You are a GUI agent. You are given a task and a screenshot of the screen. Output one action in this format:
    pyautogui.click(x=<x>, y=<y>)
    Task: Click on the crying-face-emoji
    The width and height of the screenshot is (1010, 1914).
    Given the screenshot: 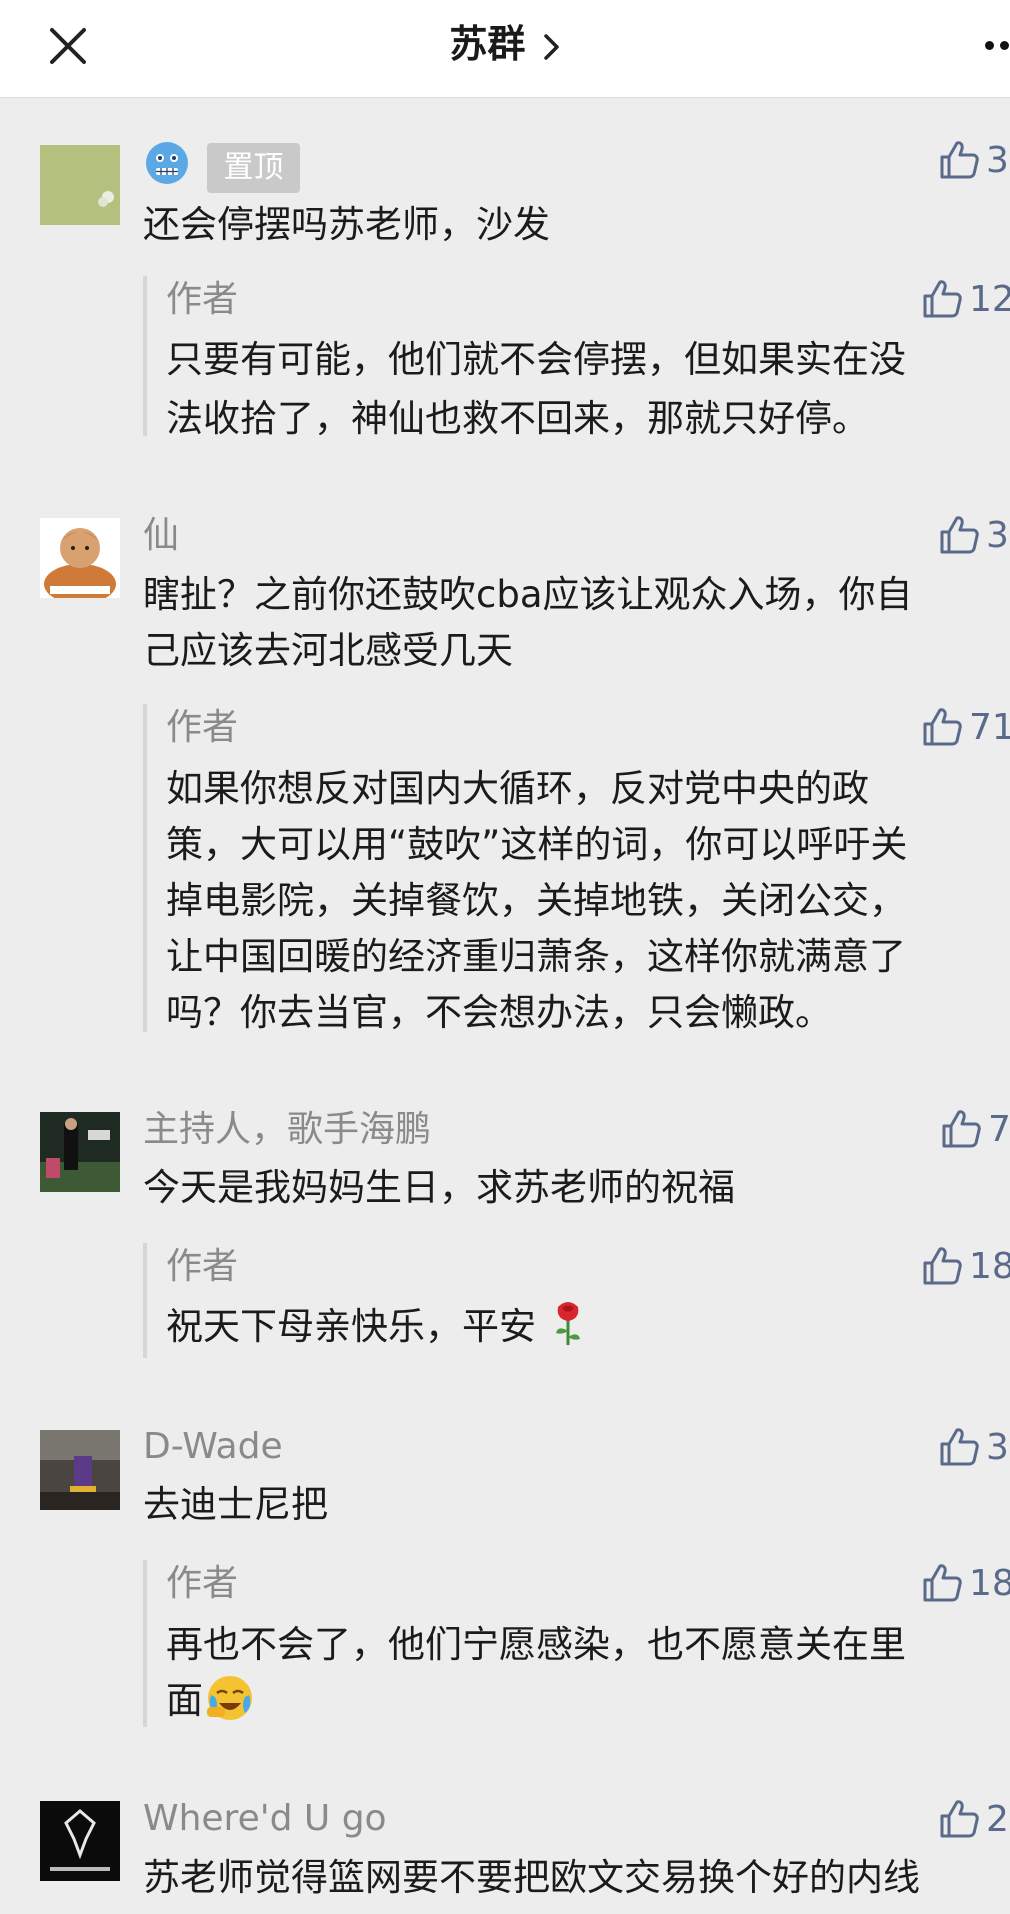 What is the action you would take?
    pyautogui.click(x=229, y=1698)
    